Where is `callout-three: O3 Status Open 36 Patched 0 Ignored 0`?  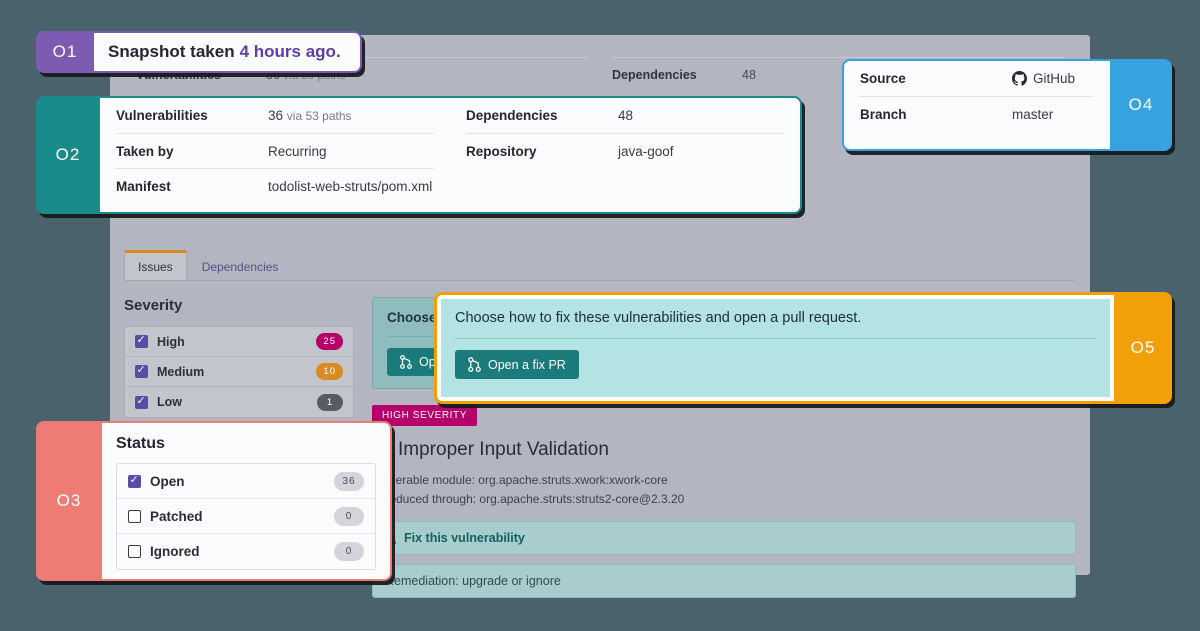 callout-three: O3 Status Open 36 Patched 0 Ignored 0 is located at coordinates (214, 501).